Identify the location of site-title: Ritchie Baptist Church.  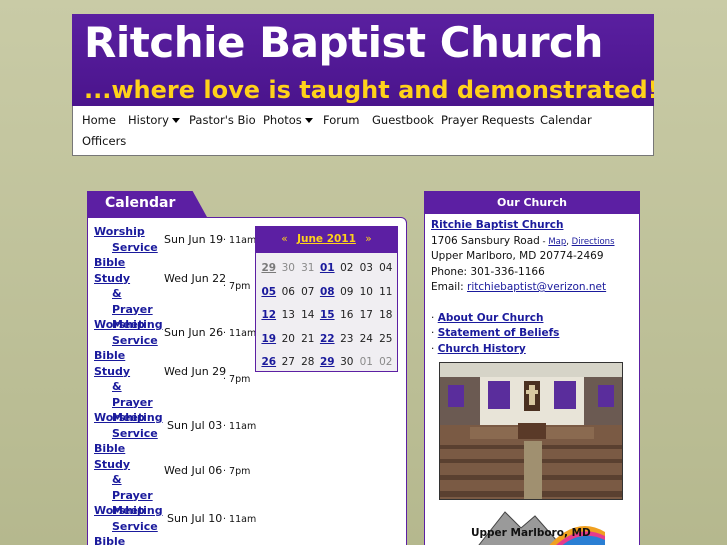
(343, 42).